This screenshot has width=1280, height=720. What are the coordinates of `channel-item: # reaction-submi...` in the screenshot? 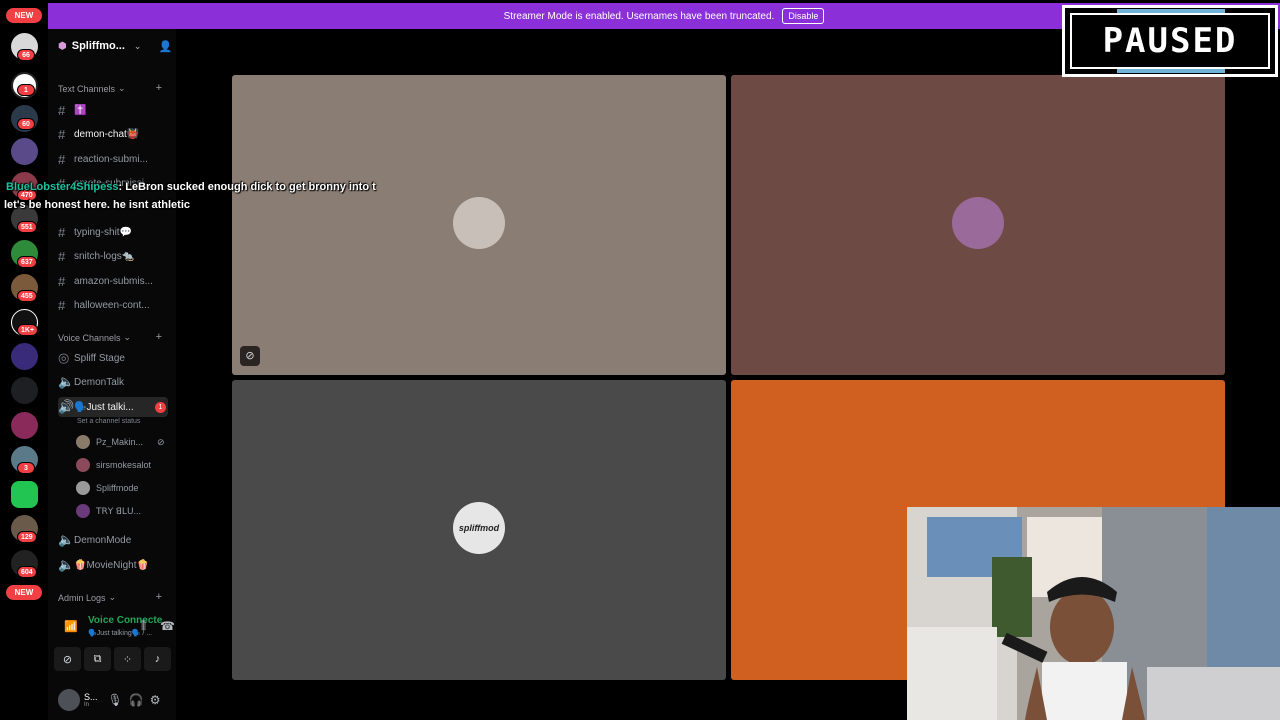 It's located at (113, 159).